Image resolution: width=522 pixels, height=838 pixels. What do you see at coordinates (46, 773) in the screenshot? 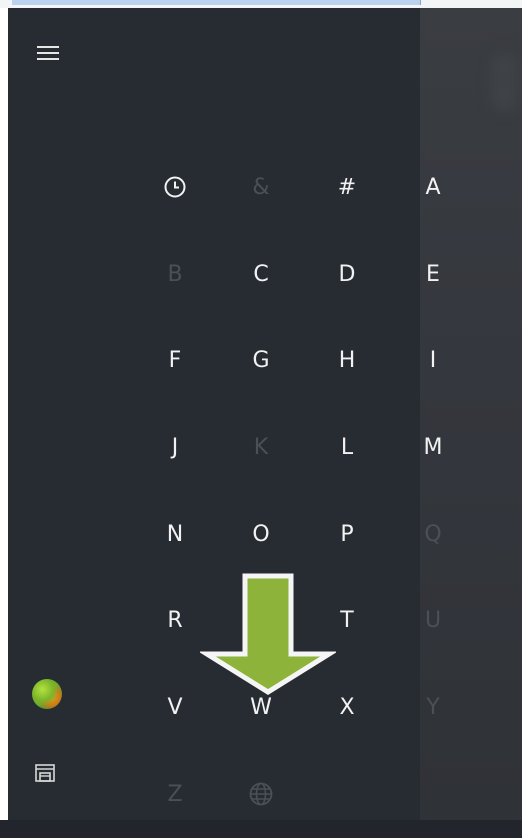
I see `file-explorer-icon` at bounding box center [46, 773].